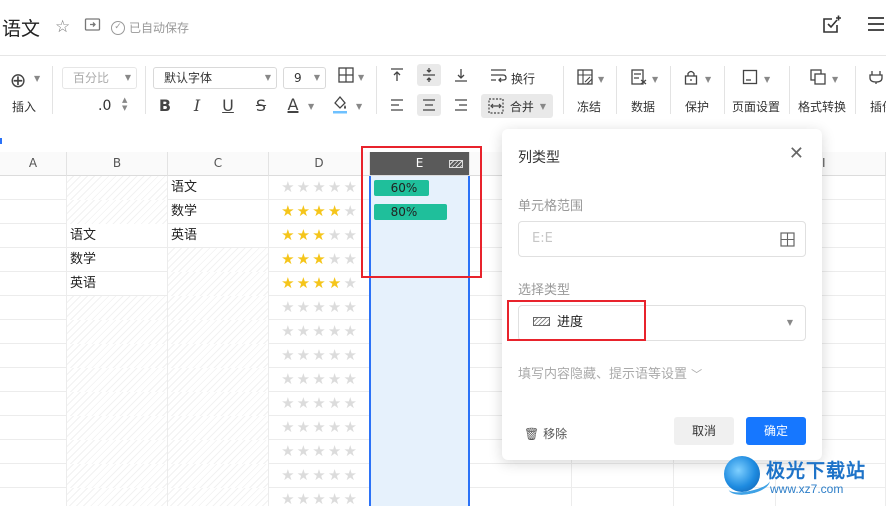 This screenshot has height=506, width=886. Describe the element at coordinates (261, 105) in the screenshot. I see `strikethrough-icon: S` at that location.